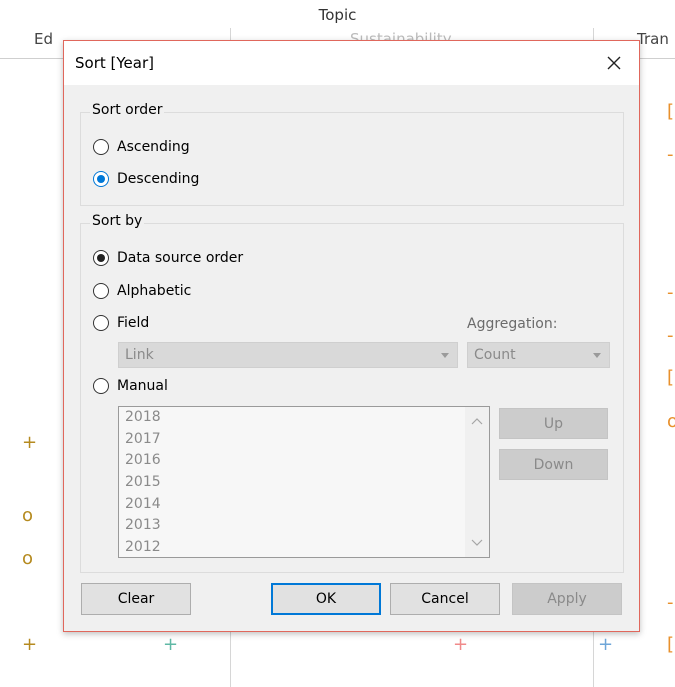  I want to click on dialog-title: Sort [Year], so click(114, 63).